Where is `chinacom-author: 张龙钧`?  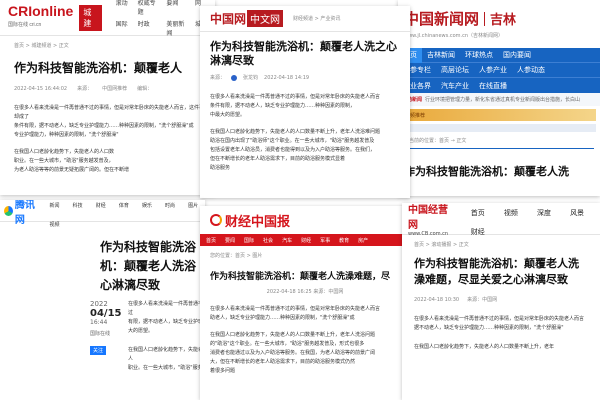
chinacom-author: 张龙钧 is located at coordinates (250, 77).